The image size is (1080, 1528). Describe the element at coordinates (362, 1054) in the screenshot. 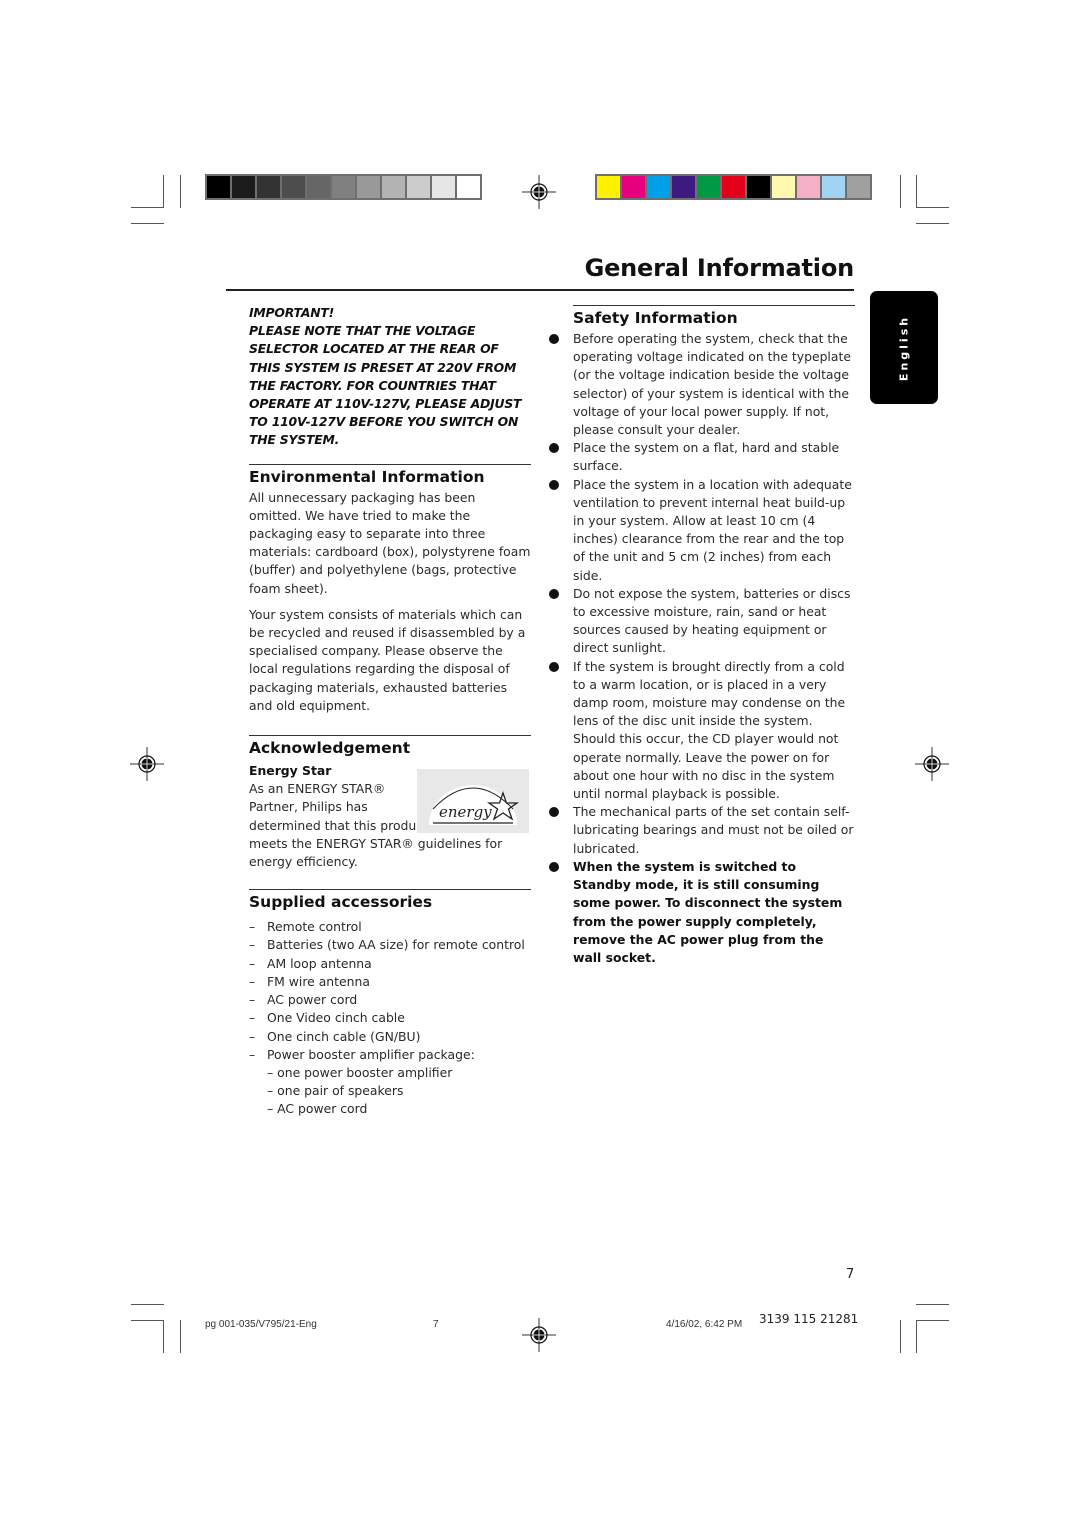

I see `list-item: – Power booster amplifier package:` at that location.